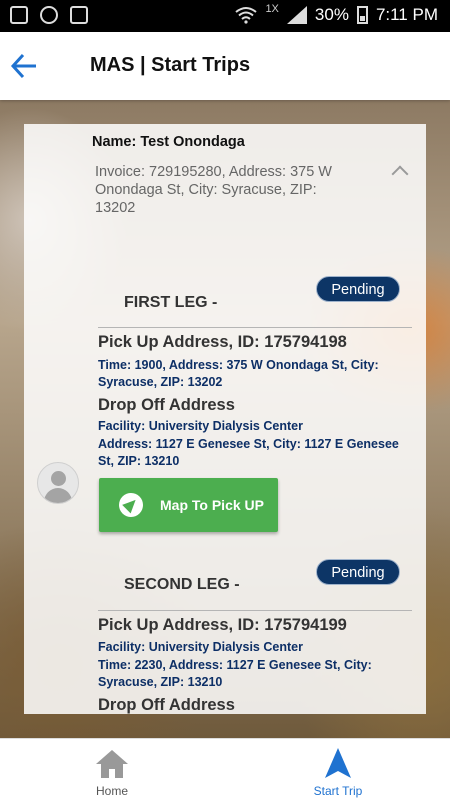 The width and height of the screenshot is (450, 801). I want to click on leg-title: FIRST LEG -, so click(171, 302).